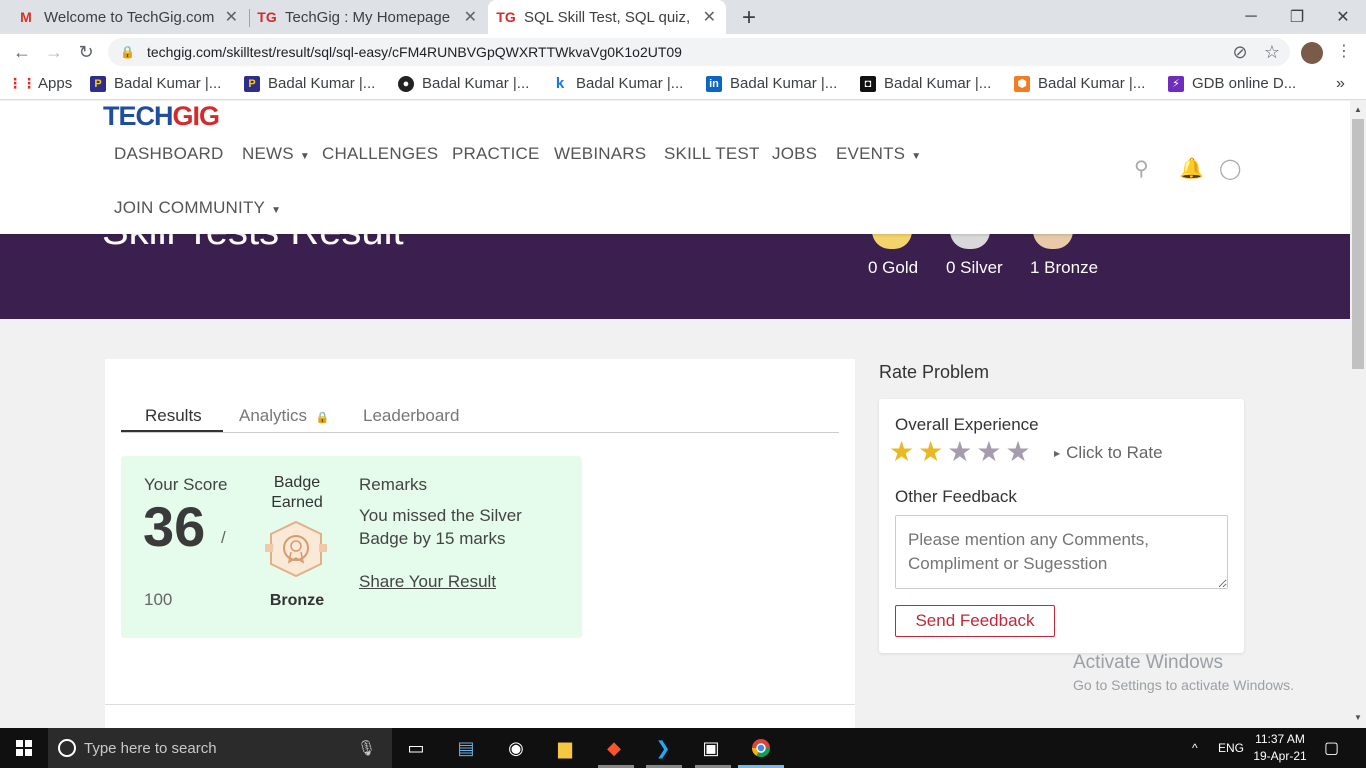 The width and height of the screenshot is (1366, 768). I want to click on action-center-icon: ▢, so click(1331, 748).